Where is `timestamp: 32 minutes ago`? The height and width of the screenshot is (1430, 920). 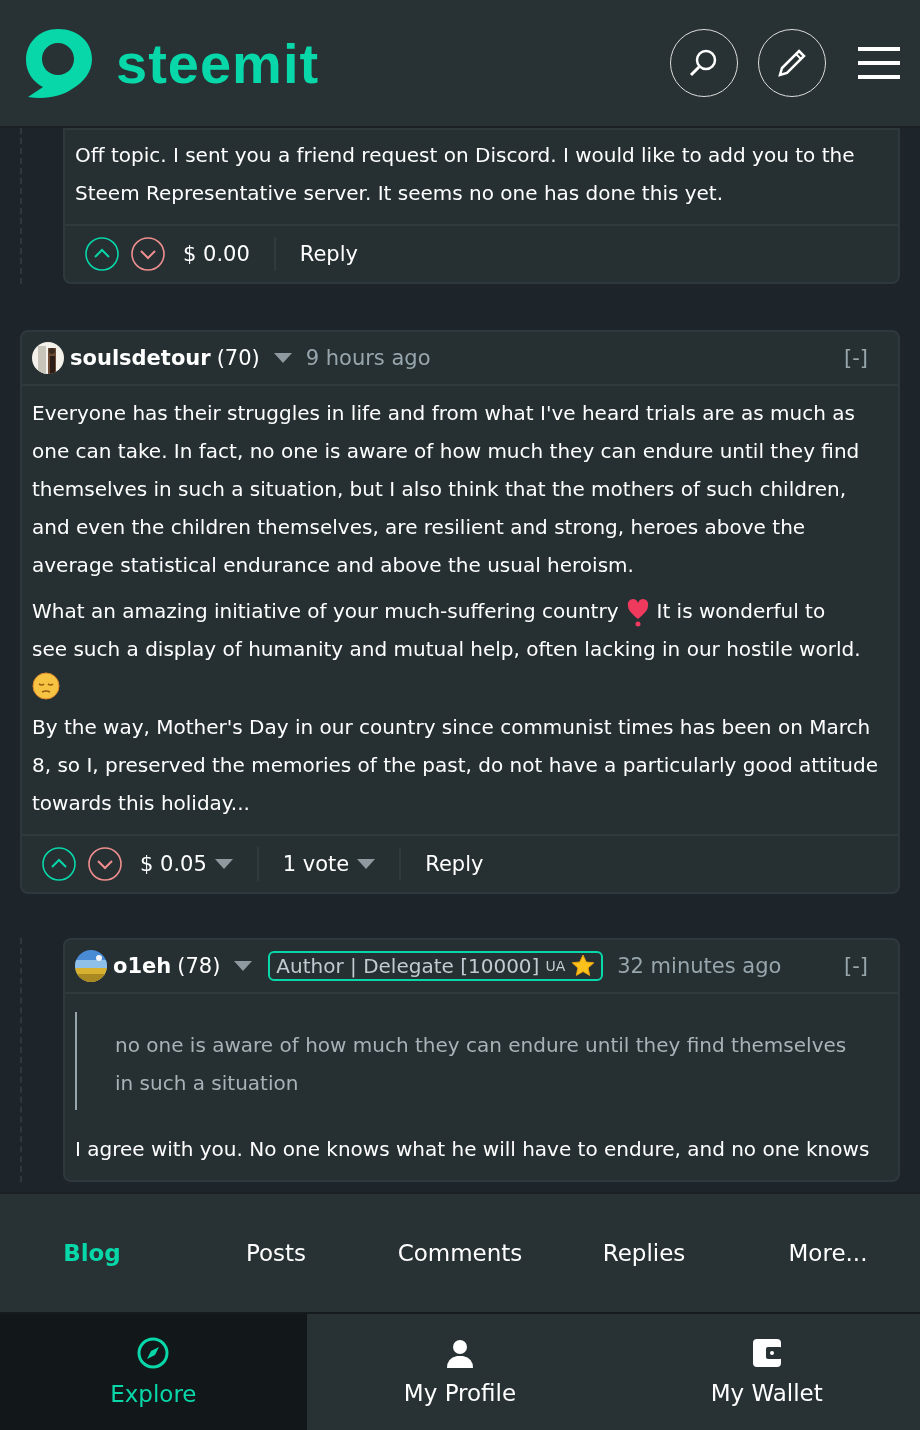 timestamp: 32 minutes ago is located at coordinates (699, 966).